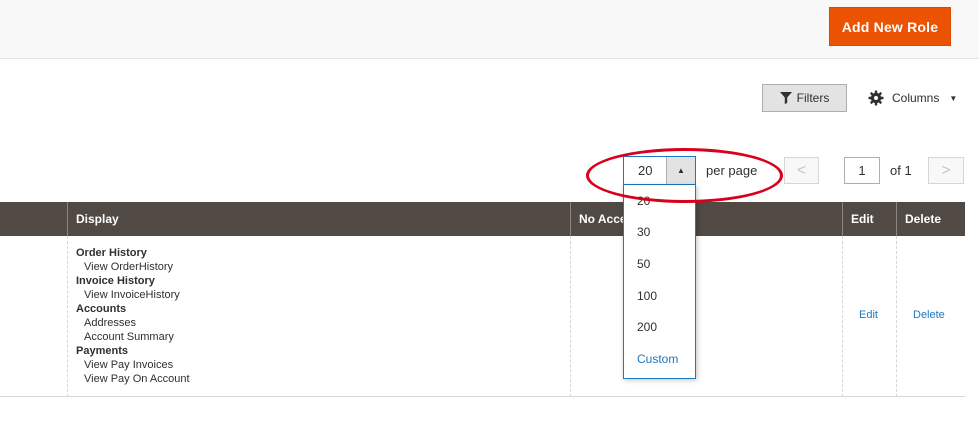 The width and height of the screenshot is (979, 422). Describe the element at coordinates (706, 219) in the screenshot. I see `column-header-no-access: No Access` at that location.